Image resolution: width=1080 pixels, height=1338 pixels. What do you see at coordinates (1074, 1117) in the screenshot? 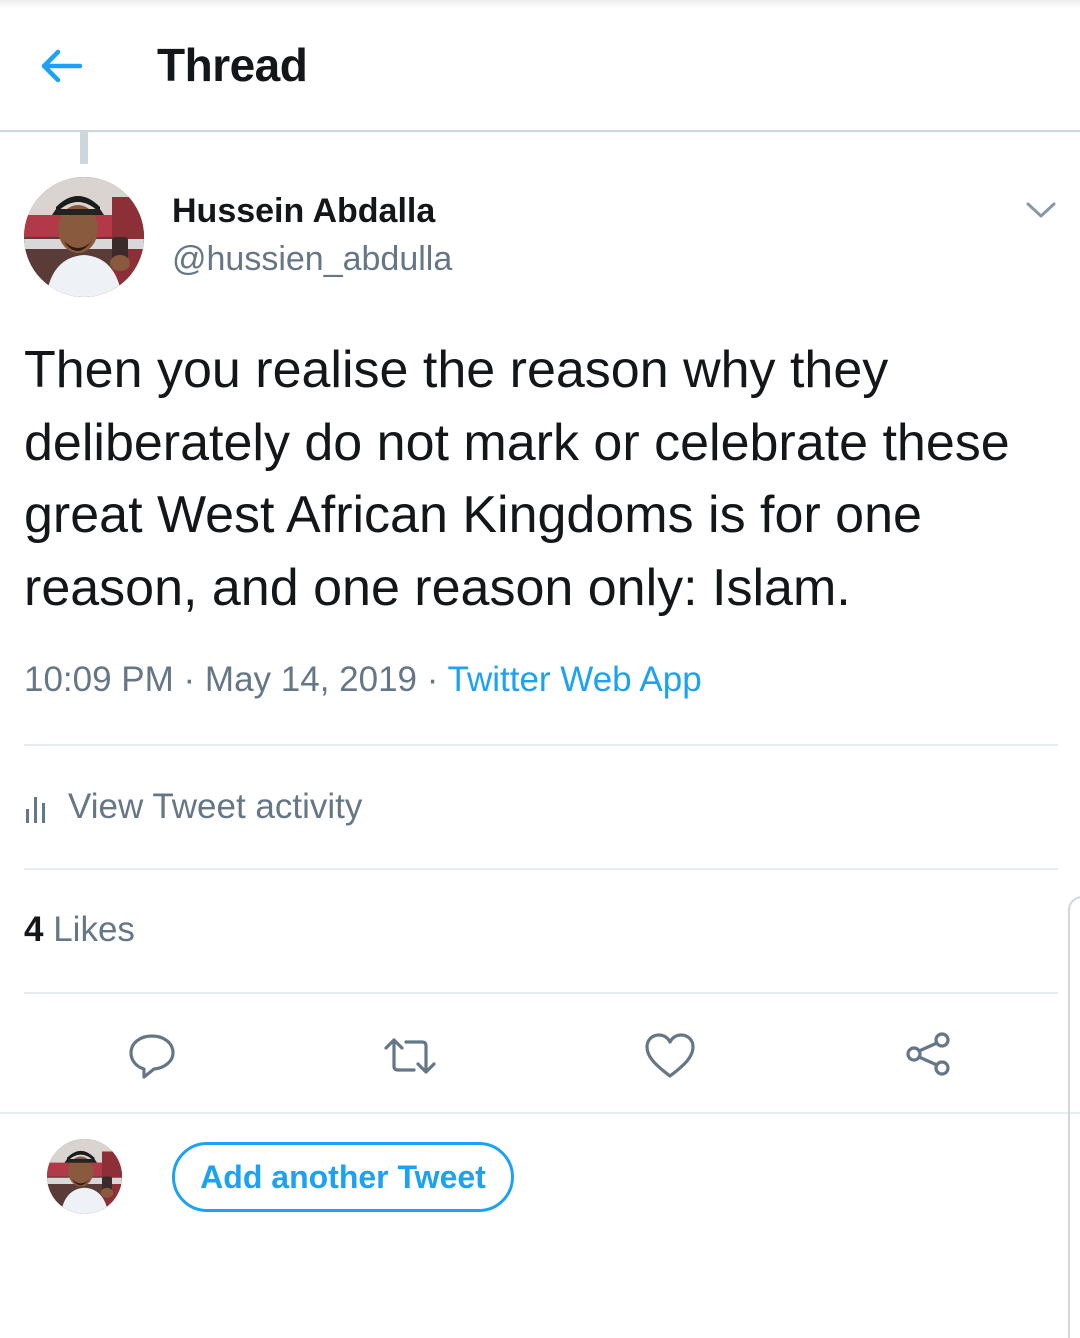
I see `scrollbar-edge` at bounding box center [1074, 1117].